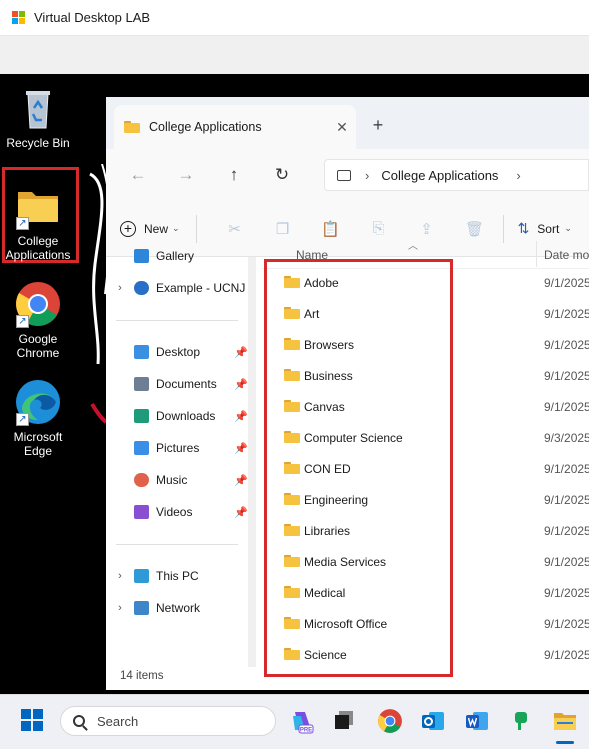 Image resolution: width=589 pixels, height=749 pixels. Describe the element at coordinates (172, 480) in the screenshot. I see `nav-item-label: Music` at that location.